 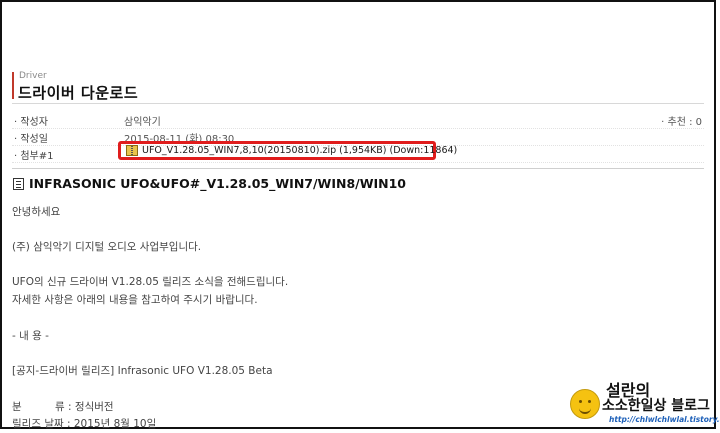 I want to click on watermark-url: http://chlwlchlwlal.tistory.com, so click(x=664, y=419).